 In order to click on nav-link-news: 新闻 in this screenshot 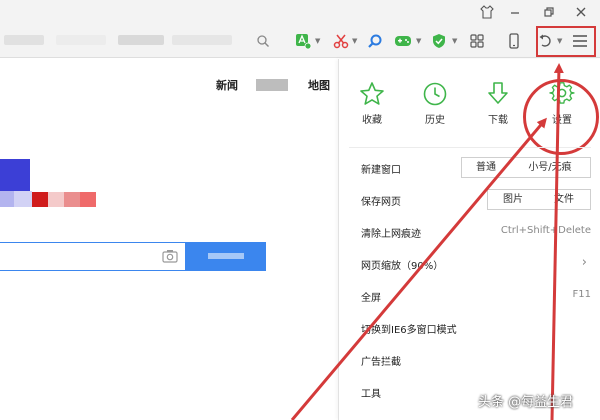, I will do `click(227, 85)`.